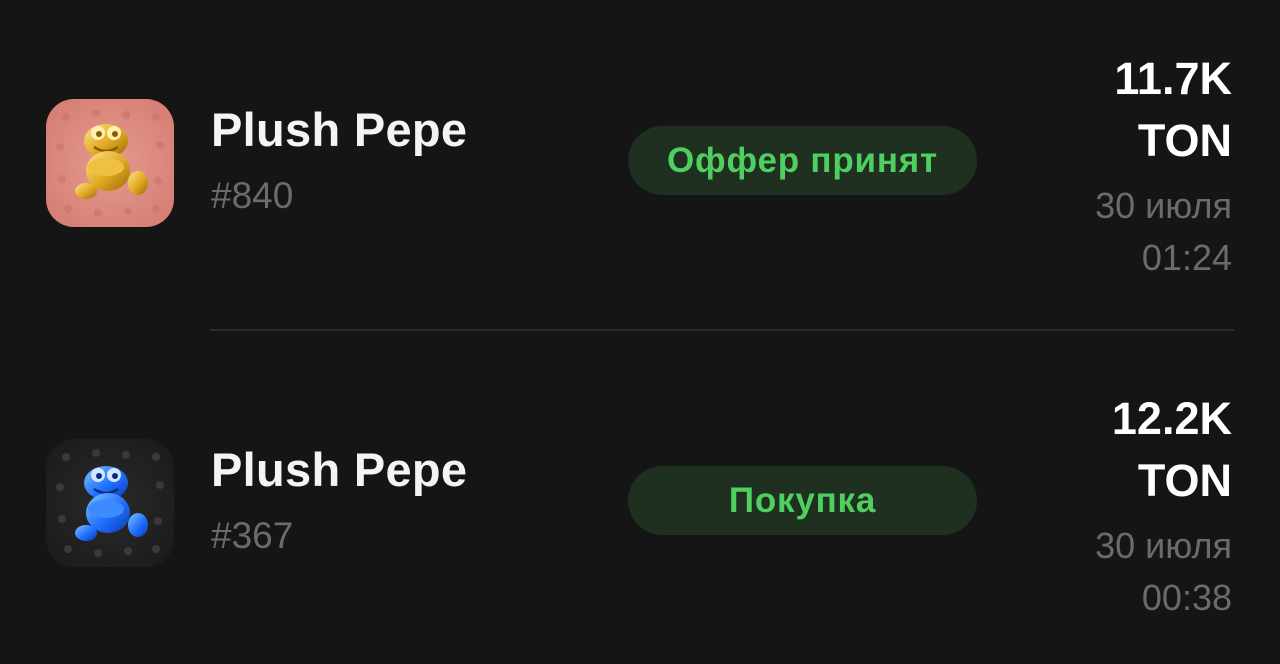 Image resolution: width=1280 pixels, height=664 pixels. What do you see at coordinates (802, 160) in the screenshot?
I see `status-badge: Оффер принят` at bounding box center [802, 160].